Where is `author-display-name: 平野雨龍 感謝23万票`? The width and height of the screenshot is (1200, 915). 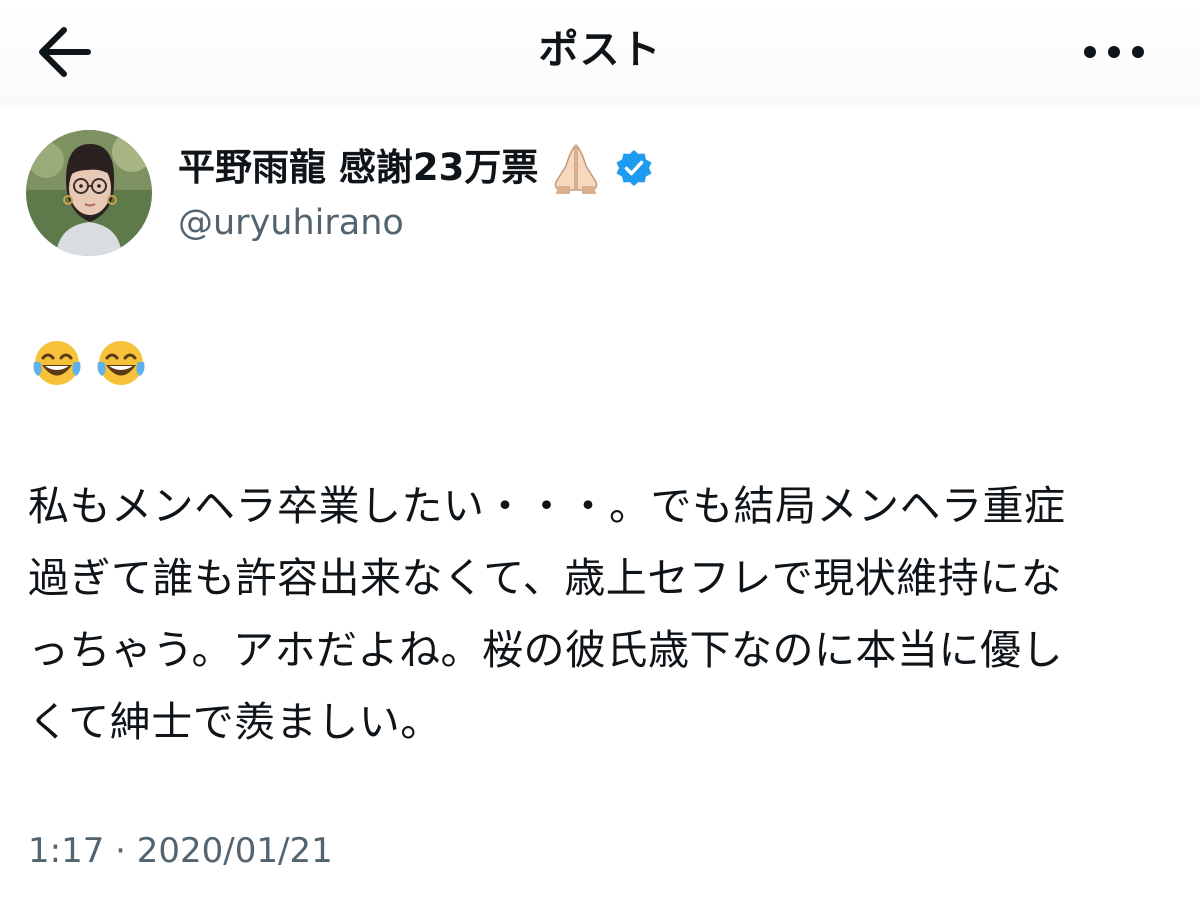 author-display-name: 平野雨龍 感謝23万票 is located at coordinates (358, 168).